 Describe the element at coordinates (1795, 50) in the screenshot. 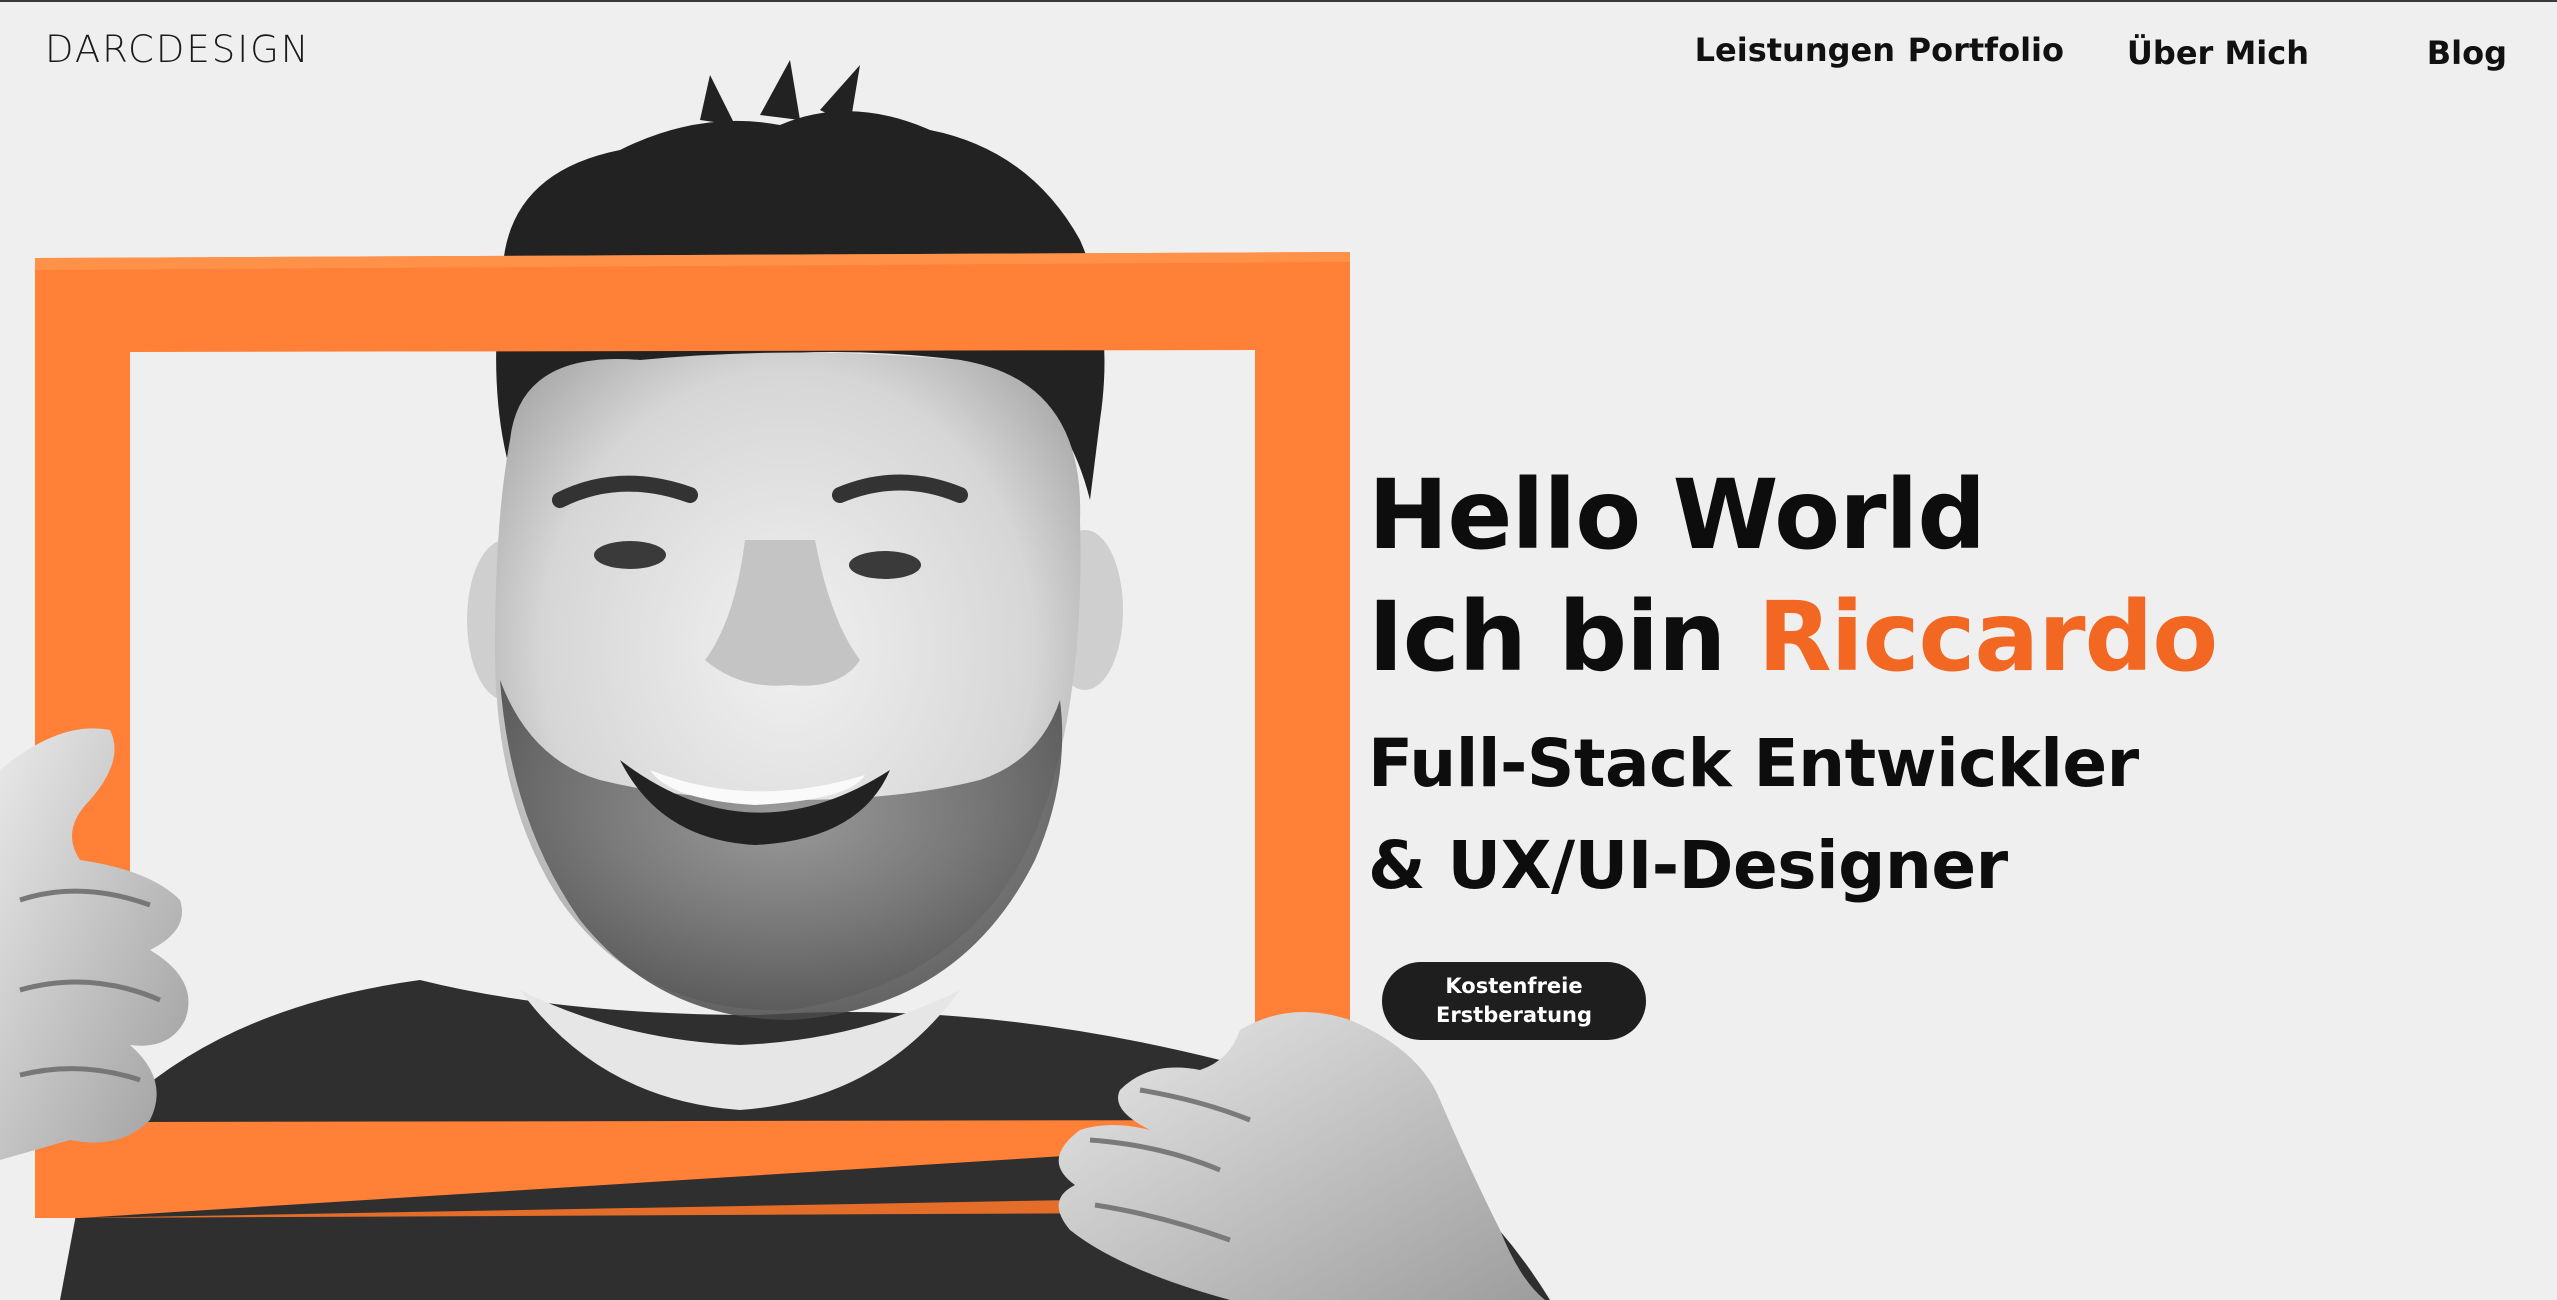

I see `nav-item-leistungen: Leistungen` at that location.